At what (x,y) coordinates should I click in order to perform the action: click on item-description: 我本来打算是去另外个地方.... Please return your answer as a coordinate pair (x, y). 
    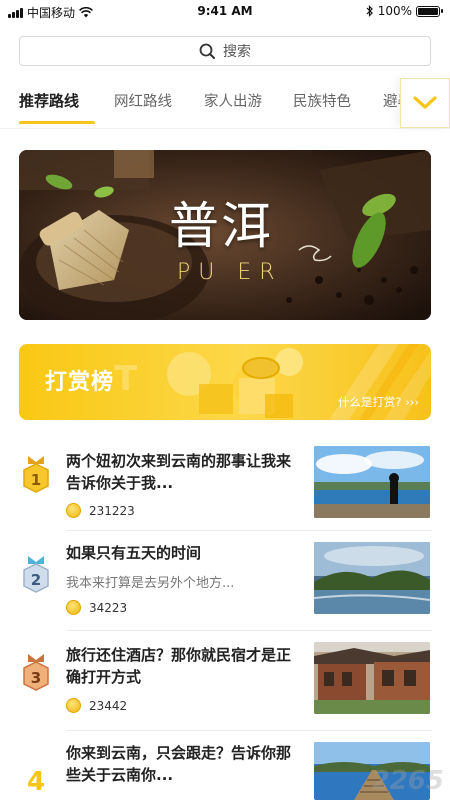
    Looking at the image, I should click on (150, 583).